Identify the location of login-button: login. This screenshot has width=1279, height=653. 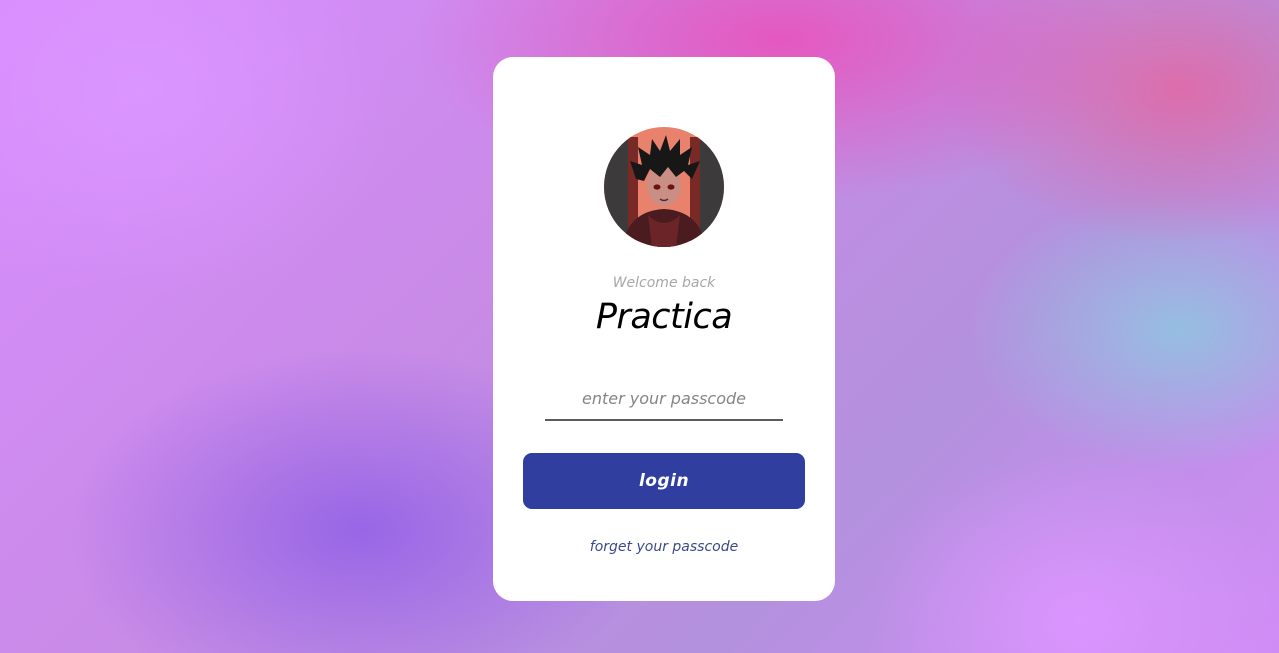
(664, 481).